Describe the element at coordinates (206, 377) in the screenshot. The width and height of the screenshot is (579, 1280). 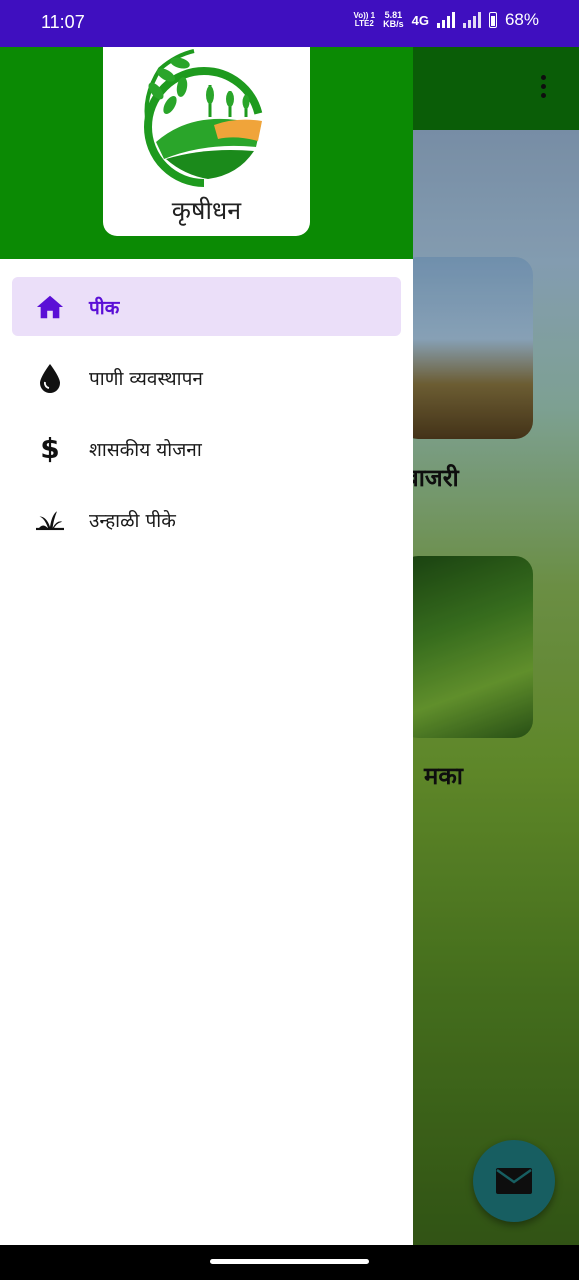
I see `drawer-item-water-management: पाणी व्यवस्थापन` at that location.